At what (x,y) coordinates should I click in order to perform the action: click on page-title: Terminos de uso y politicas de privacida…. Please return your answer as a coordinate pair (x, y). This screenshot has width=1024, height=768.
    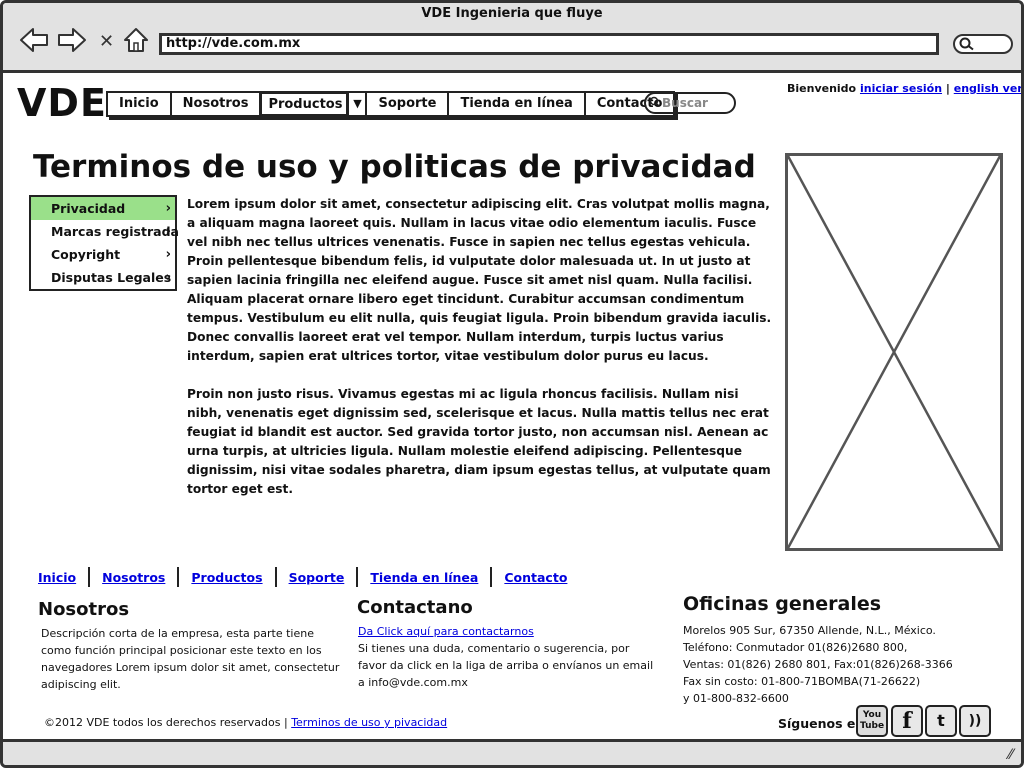
    Looking at the image, I should click on (394, 167).